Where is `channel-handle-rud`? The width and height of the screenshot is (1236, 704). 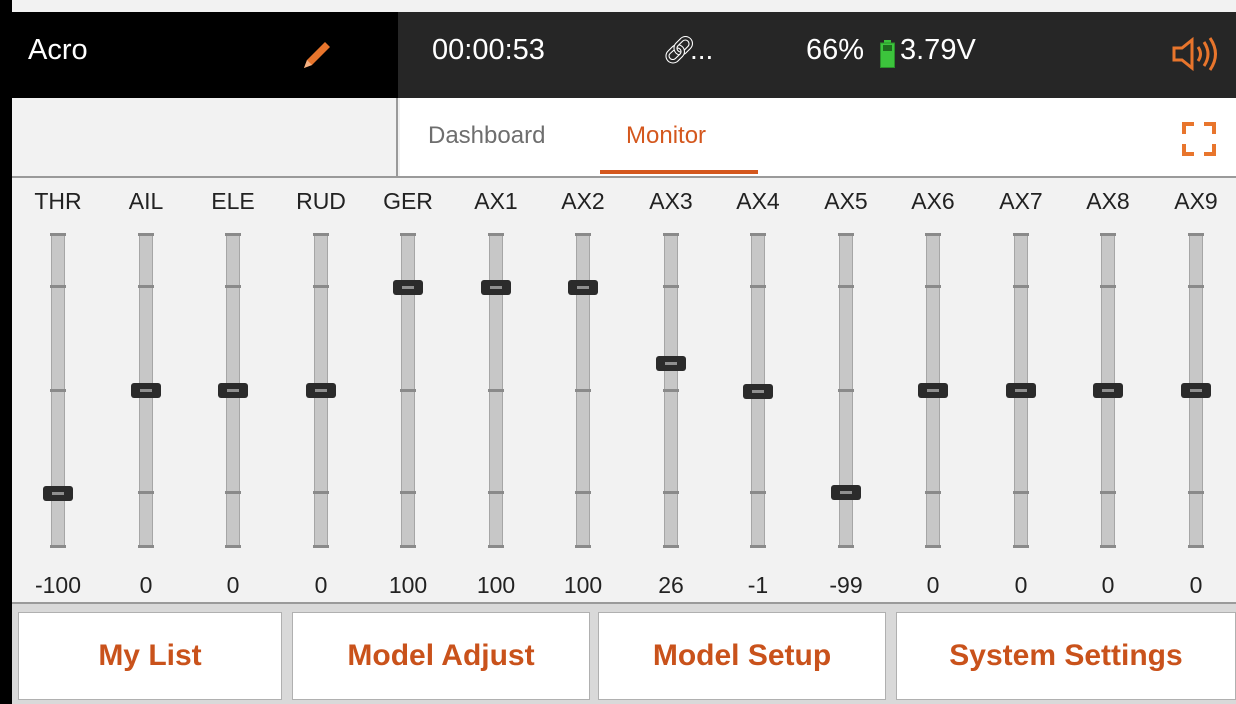 channel-handle-rud is located at coordinates (321, 390).